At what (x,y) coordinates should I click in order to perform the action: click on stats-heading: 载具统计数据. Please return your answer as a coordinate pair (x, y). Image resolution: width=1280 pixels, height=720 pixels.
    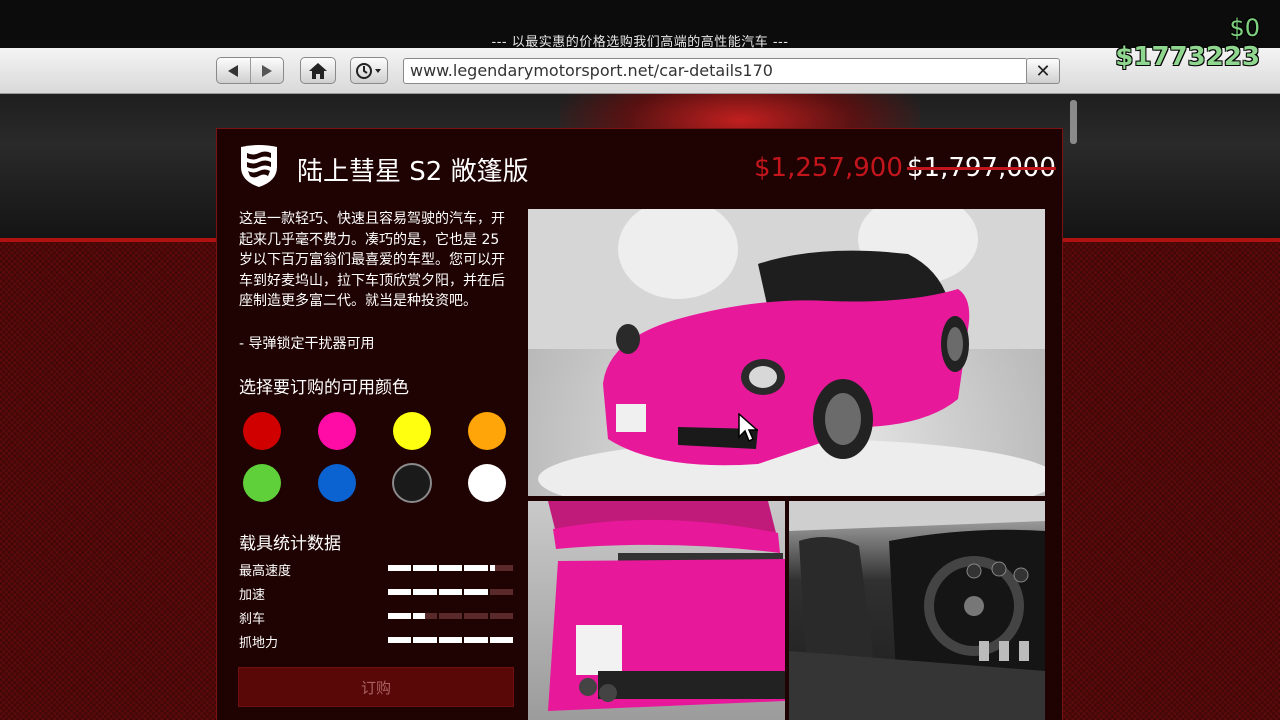
    Looking at the image, I should click on (290, 544).